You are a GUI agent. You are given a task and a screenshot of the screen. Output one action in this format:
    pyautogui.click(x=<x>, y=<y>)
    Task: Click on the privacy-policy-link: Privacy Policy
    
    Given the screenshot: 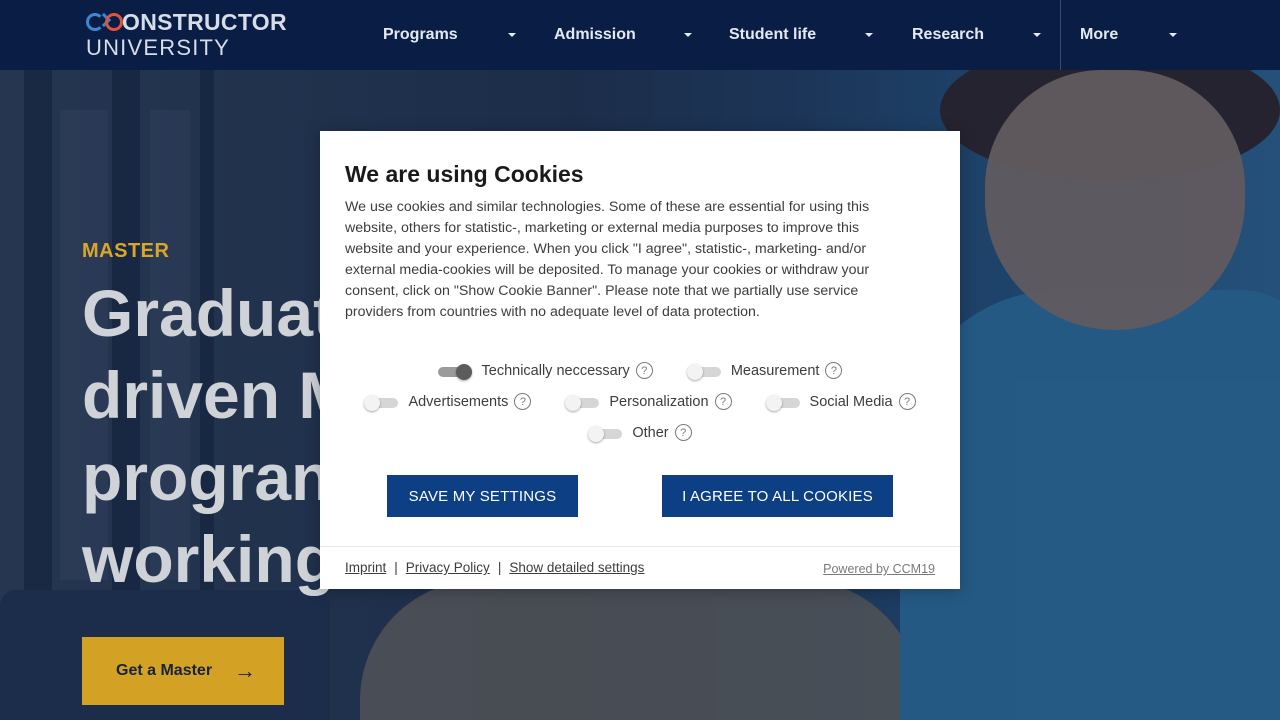 What is the action you would take?
    pyautogui.click(x=448, y=567)
    